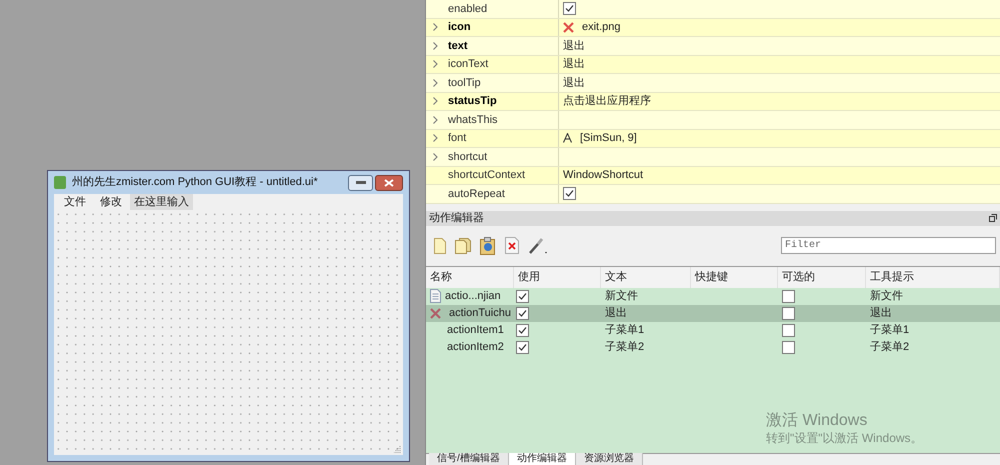  I want to click on property-row: whatsThis, so click(713, 120).